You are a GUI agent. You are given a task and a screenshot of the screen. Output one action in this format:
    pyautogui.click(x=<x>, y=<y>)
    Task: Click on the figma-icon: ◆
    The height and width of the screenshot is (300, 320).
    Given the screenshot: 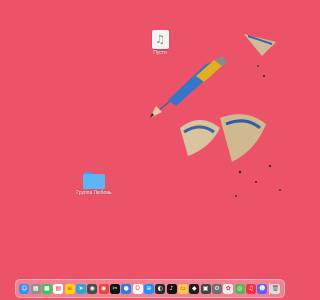 What is the action you would take?
    pyautogui.click(x=194, y=288)
    